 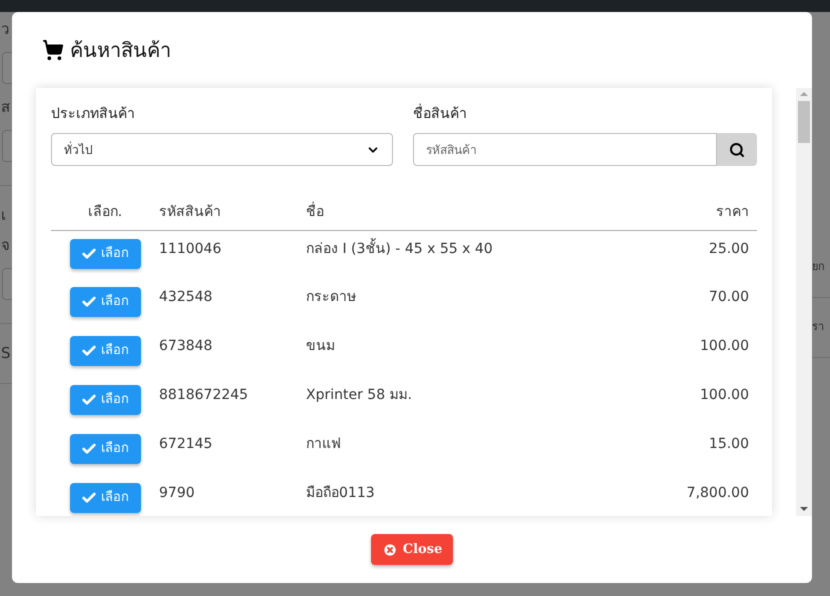 I want to click on table-cell-text: 70.00, so click(x=729, y=297).